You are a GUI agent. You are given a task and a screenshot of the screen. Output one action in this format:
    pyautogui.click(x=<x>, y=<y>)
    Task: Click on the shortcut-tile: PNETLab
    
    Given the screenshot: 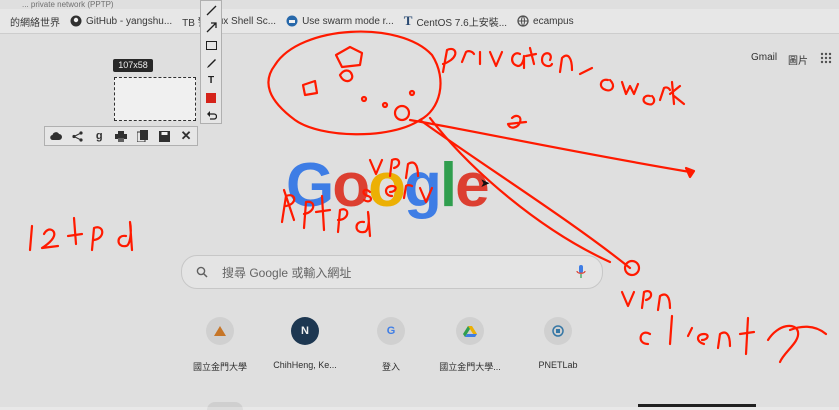 What is the action you would take?
    pyautogui.click(x=558, y=343)
    